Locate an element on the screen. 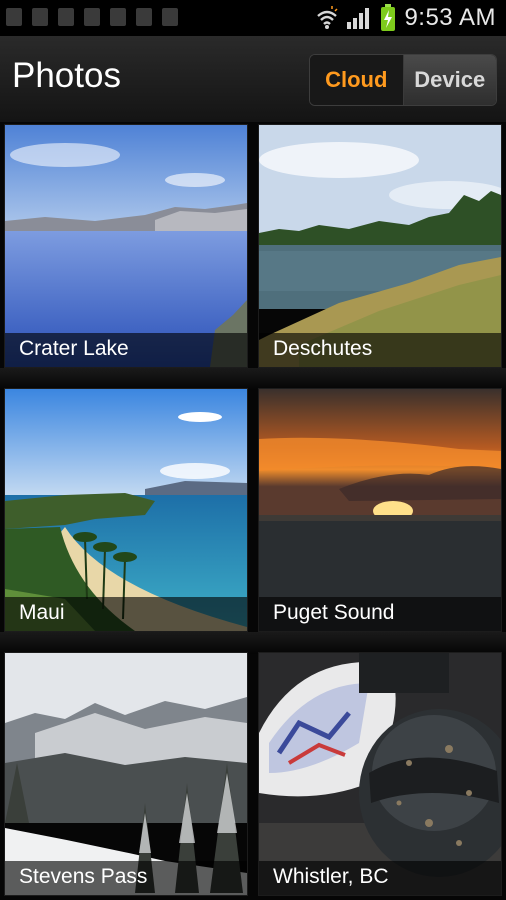 This screenshot has height=900, width=506. photo-tile-crater-lake: Crater Lake is located at coordinates (126, 246).